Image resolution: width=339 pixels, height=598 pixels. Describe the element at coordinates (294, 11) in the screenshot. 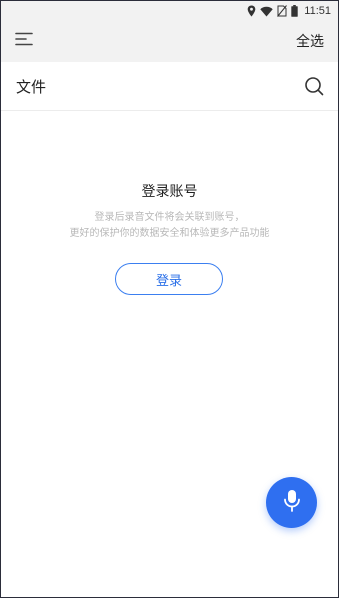

I see `battery-icon` at that location.